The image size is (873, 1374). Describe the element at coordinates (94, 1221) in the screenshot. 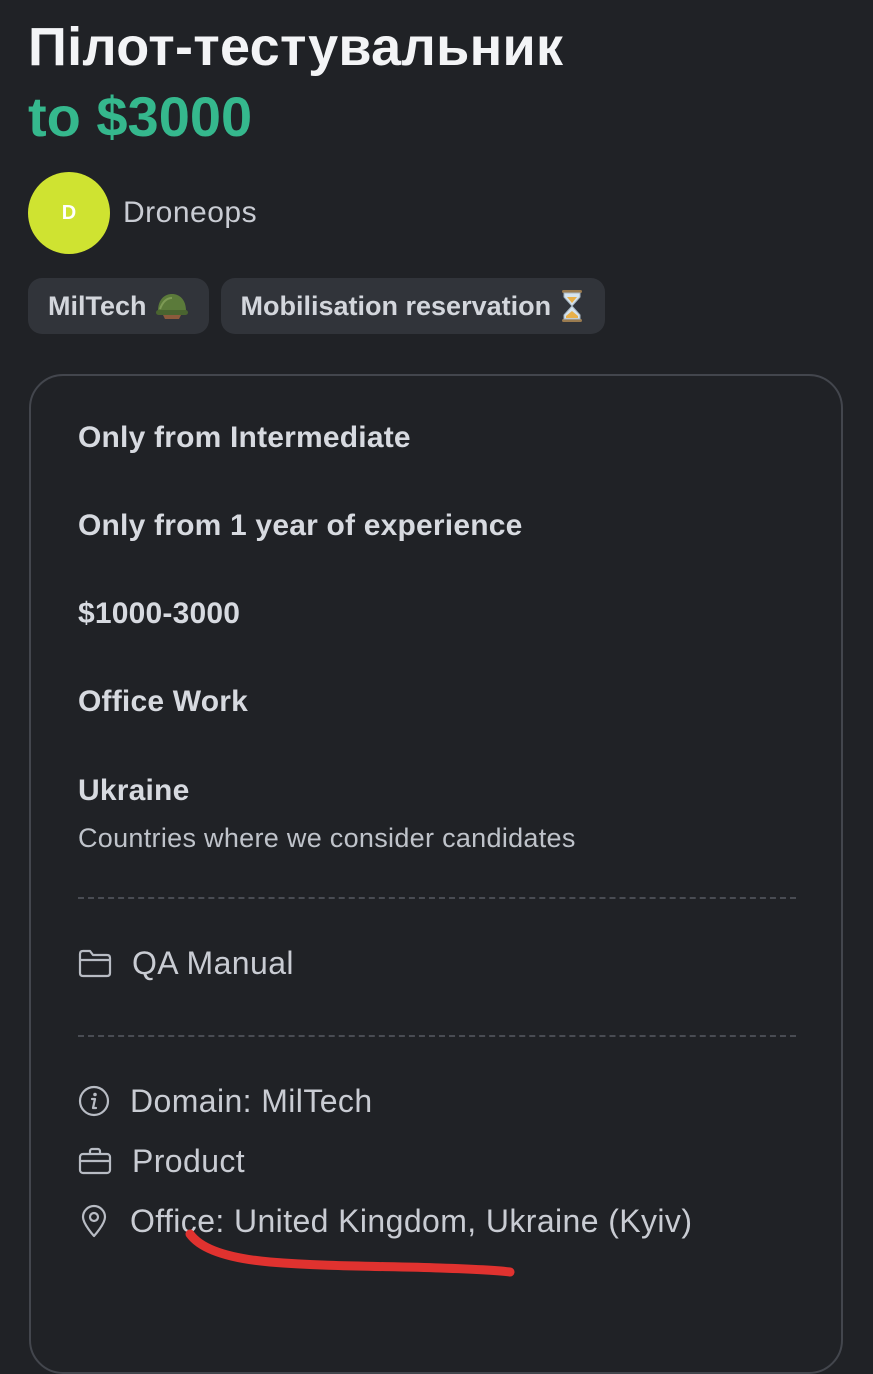

I see `location-pin-icon` at that location.